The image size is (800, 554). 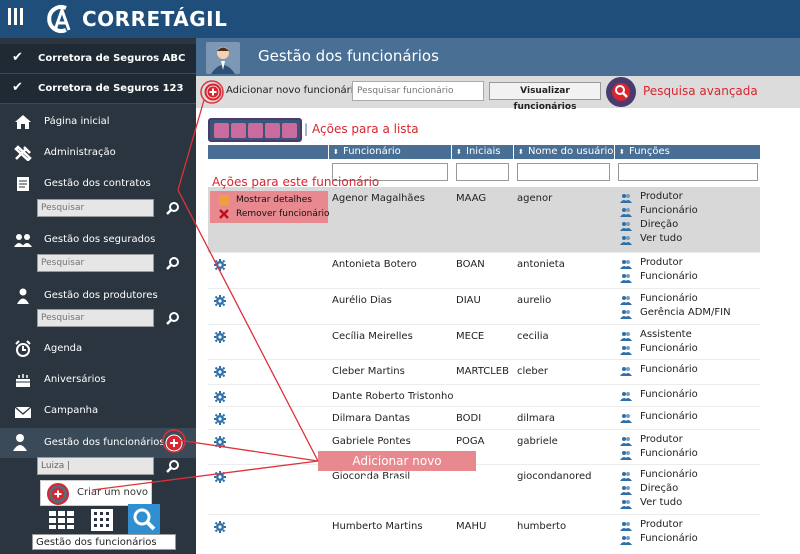 I want to click on sidebar-company-abc: ✔ Corretora de Seguros ABC, so click(x=98, y=59).